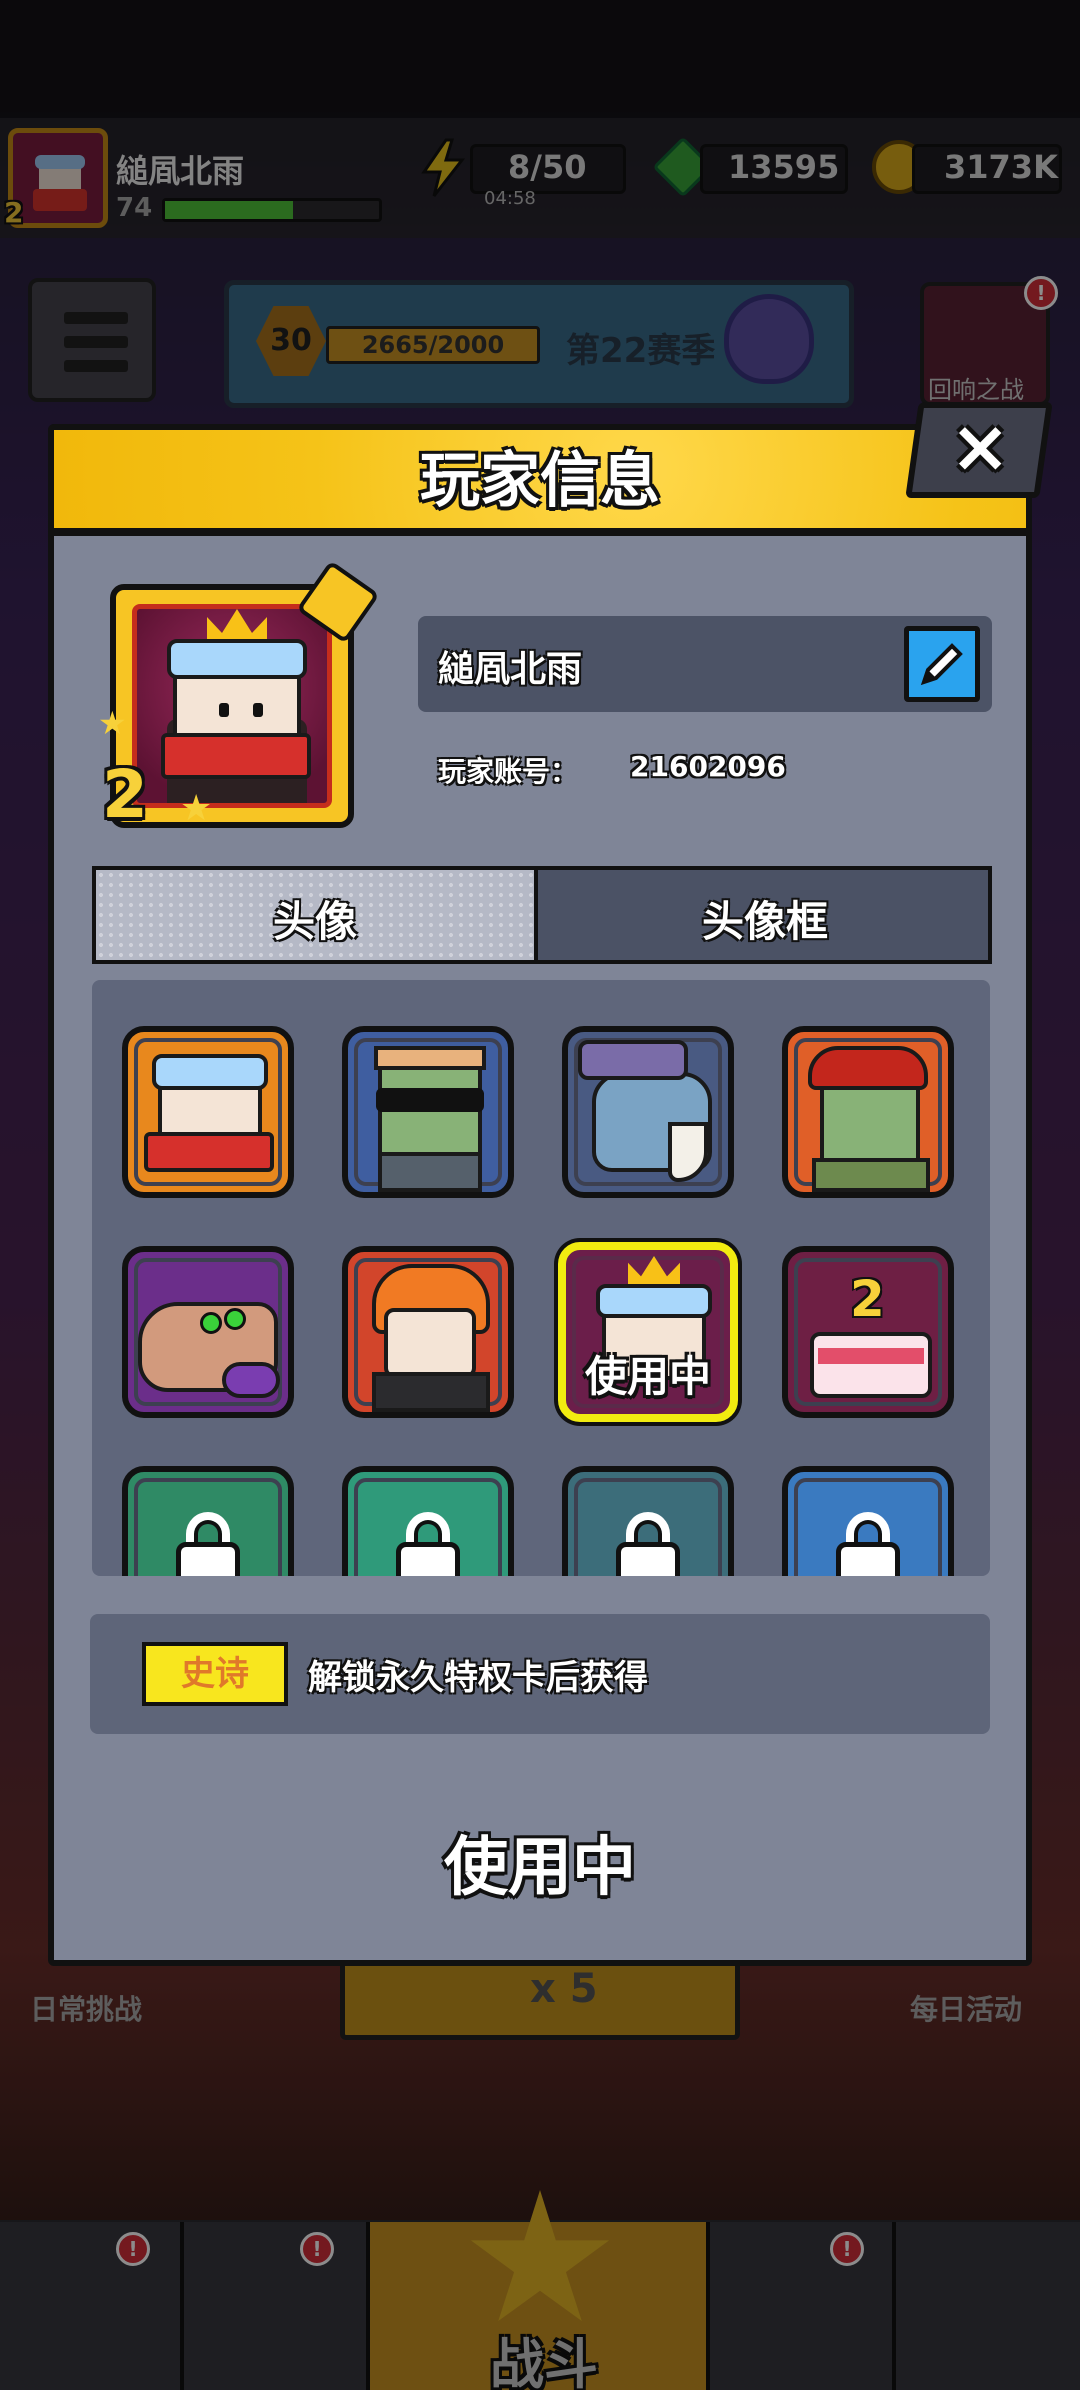 The height and width of the screenshot is (2390, 1080). Describe the element at coordinates (647, 1376) in the screenshot. I see `in-use-label: 使用中` at that location.